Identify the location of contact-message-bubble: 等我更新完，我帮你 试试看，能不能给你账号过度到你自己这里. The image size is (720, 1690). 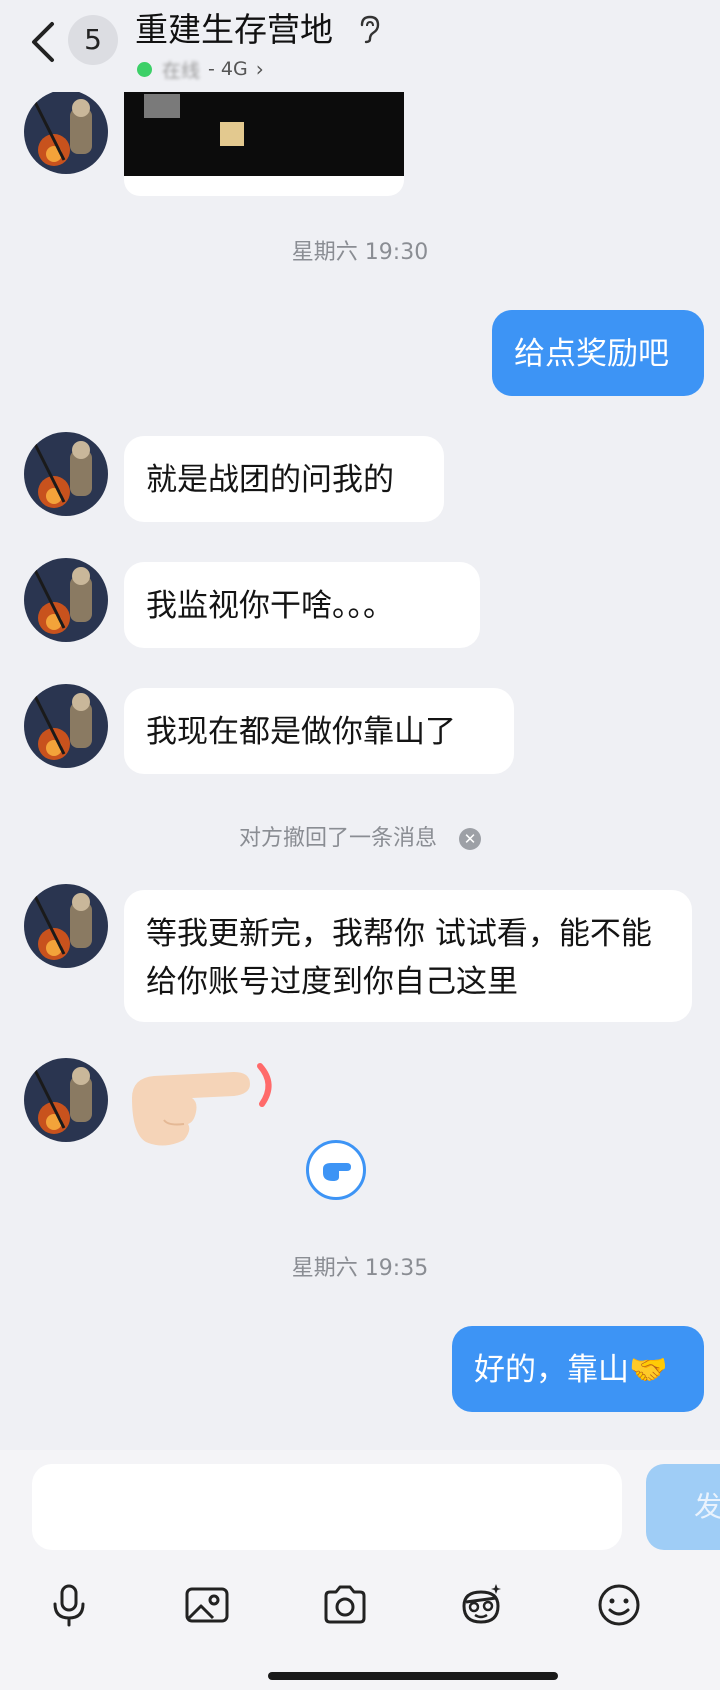
(408, 956).